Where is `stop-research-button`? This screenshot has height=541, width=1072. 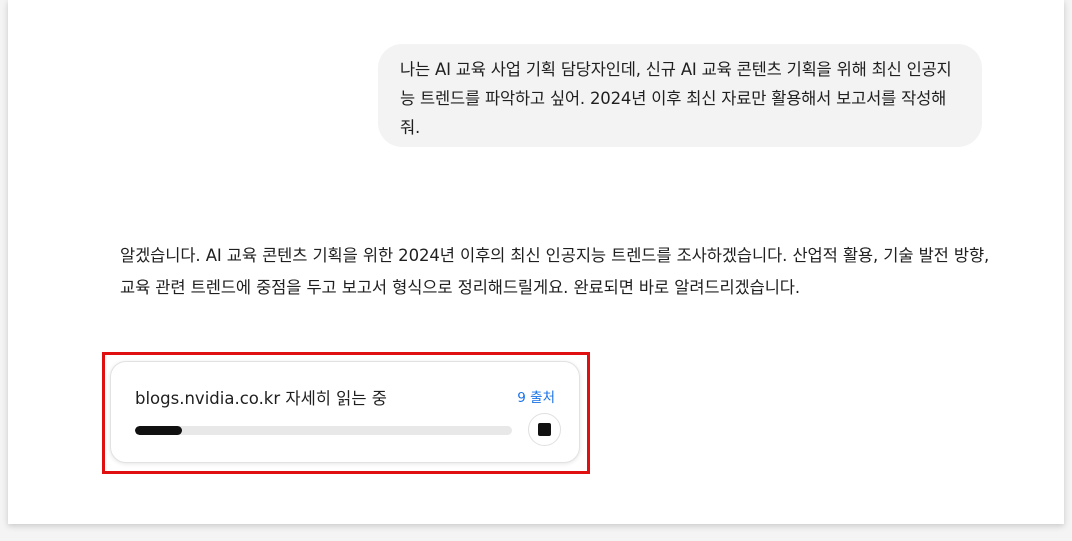
stop-research-button is located at coordinates (544, 429).